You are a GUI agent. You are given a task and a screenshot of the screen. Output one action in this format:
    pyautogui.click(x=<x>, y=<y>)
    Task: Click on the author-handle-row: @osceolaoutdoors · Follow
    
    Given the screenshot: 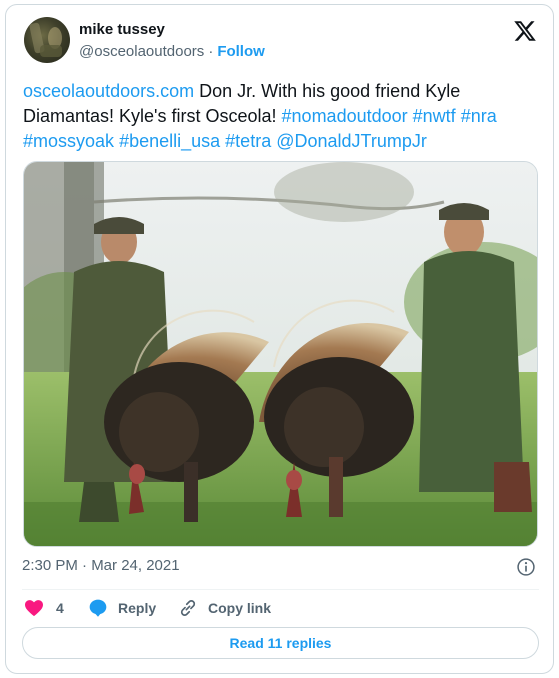 What is the action you would take?
    pyautogui.click(x=172, y=51)
    